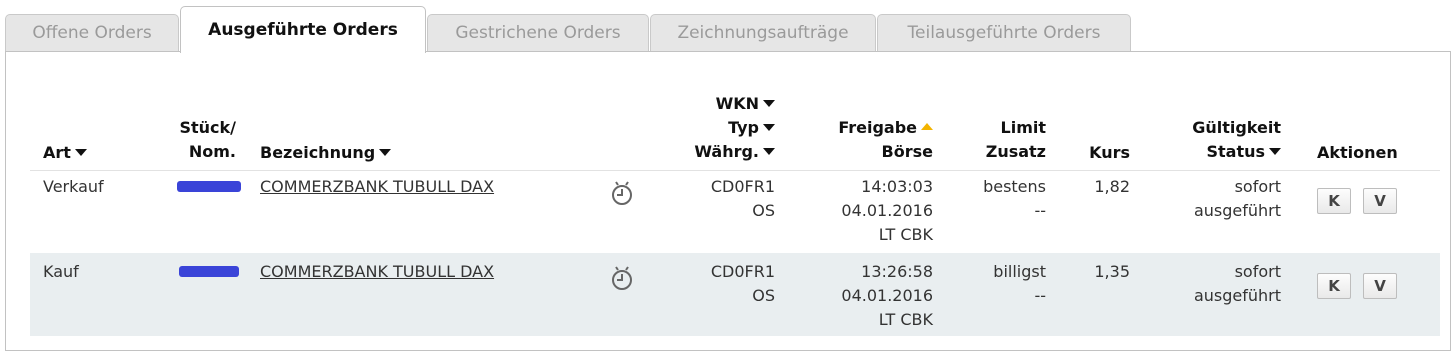  I want to click on header-art: Art, so click(65, 153).